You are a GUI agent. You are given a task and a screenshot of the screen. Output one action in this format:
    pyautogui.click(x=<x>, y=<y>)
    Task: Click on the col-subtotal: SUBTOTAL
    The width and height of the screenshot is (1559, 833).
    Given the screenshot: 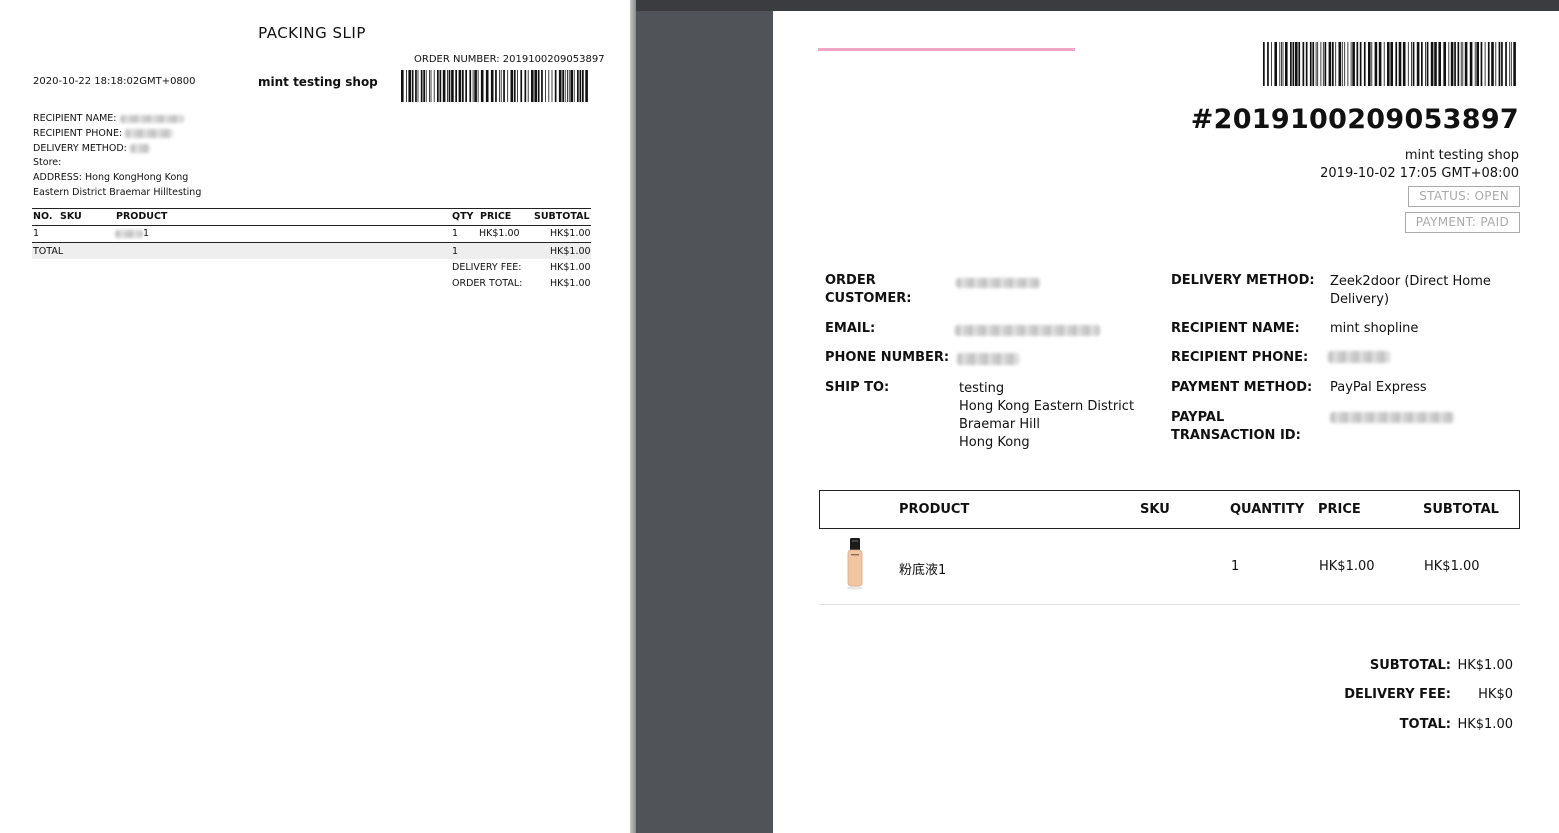 What is the action you would take?
    pyautogui.click(x=1461, y=509)
    